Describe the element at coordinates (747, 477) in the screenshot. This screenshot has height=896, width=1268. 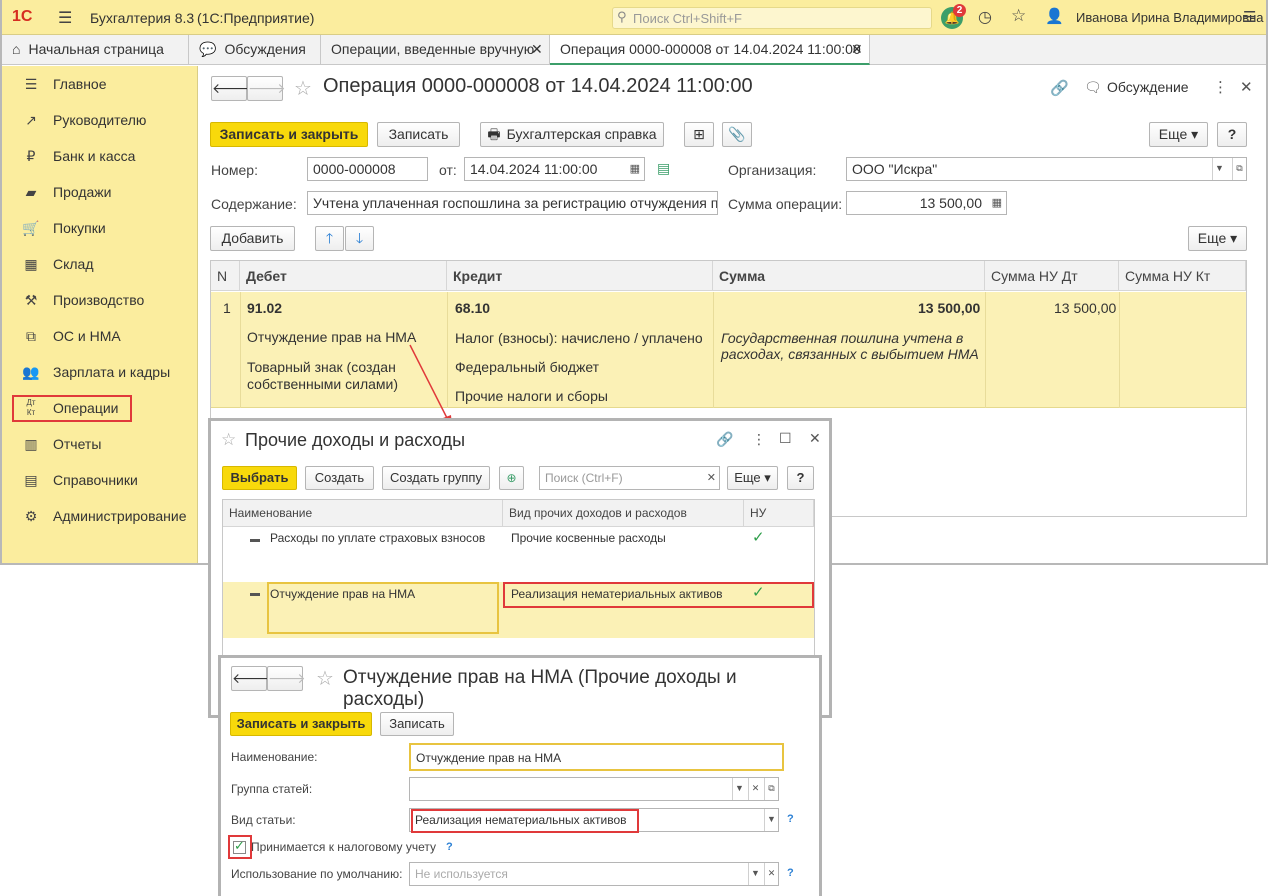
I see `more-label: Еще` at that location.